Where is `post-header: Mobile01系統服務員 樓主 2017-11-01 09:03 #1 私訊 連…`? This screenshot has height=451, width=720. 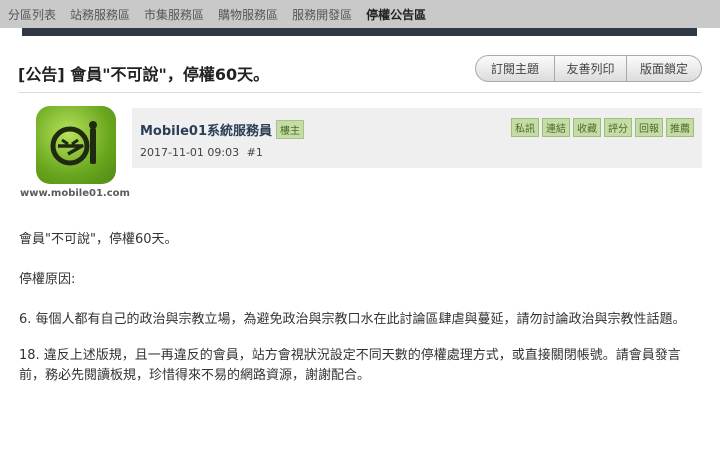 post-header: Mobile01系統服務員 樓主 2017-11-01 09:03 #1 私訊 連… is located at coordinates (417, 138).